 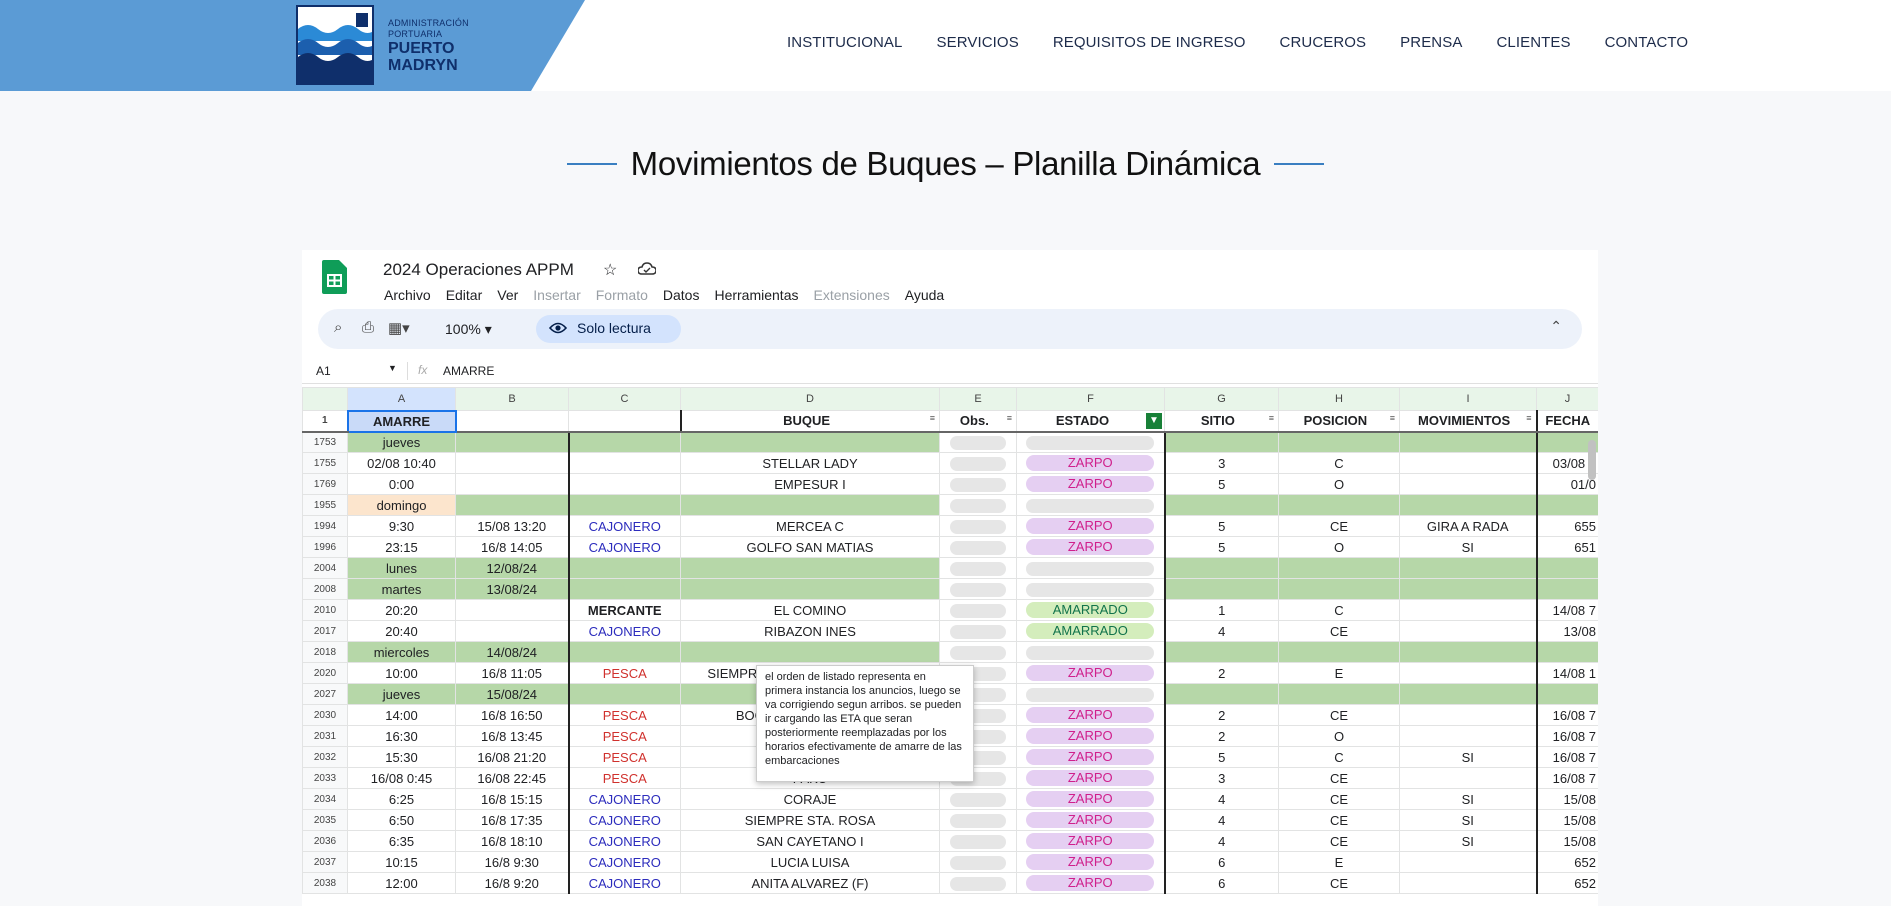 What do you see at coordinates (325, 673) in the screenshot?
I see `row-number: 2020` at bounding box center [325, 673].